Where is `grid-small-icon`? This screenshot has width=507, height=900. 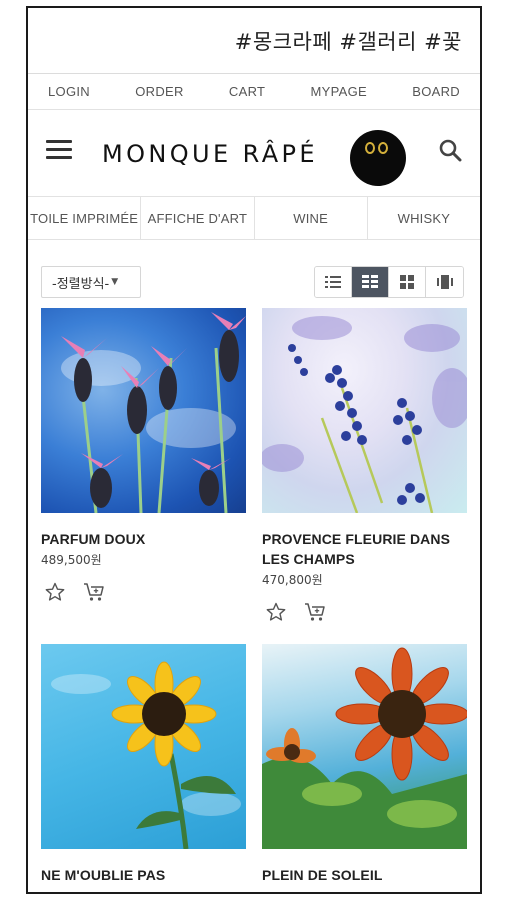
grid-small-icon is located at coordinates (407, 282).